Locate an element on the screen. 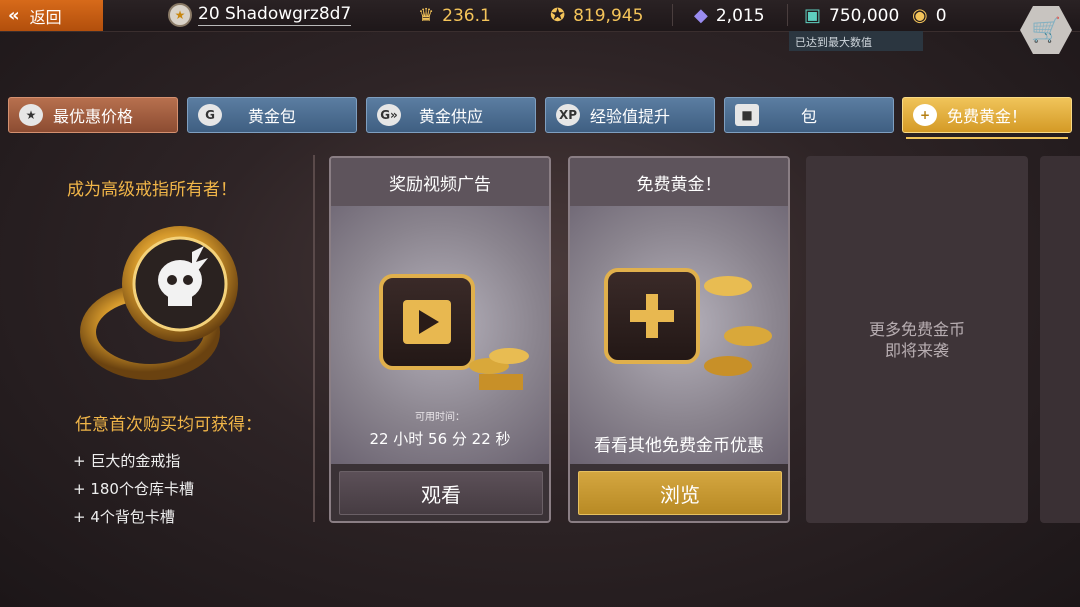 The width and height of the screenshot is (1080, 607). xp-icon: XP is located at coordinates (568, 115).